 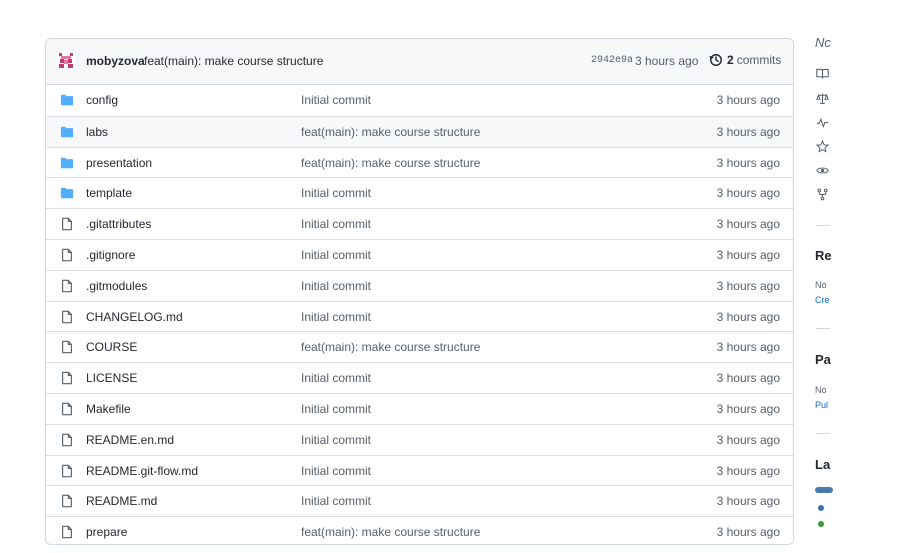 I want to click on file-name-link: README.en.md, so click(x=130, y=440).